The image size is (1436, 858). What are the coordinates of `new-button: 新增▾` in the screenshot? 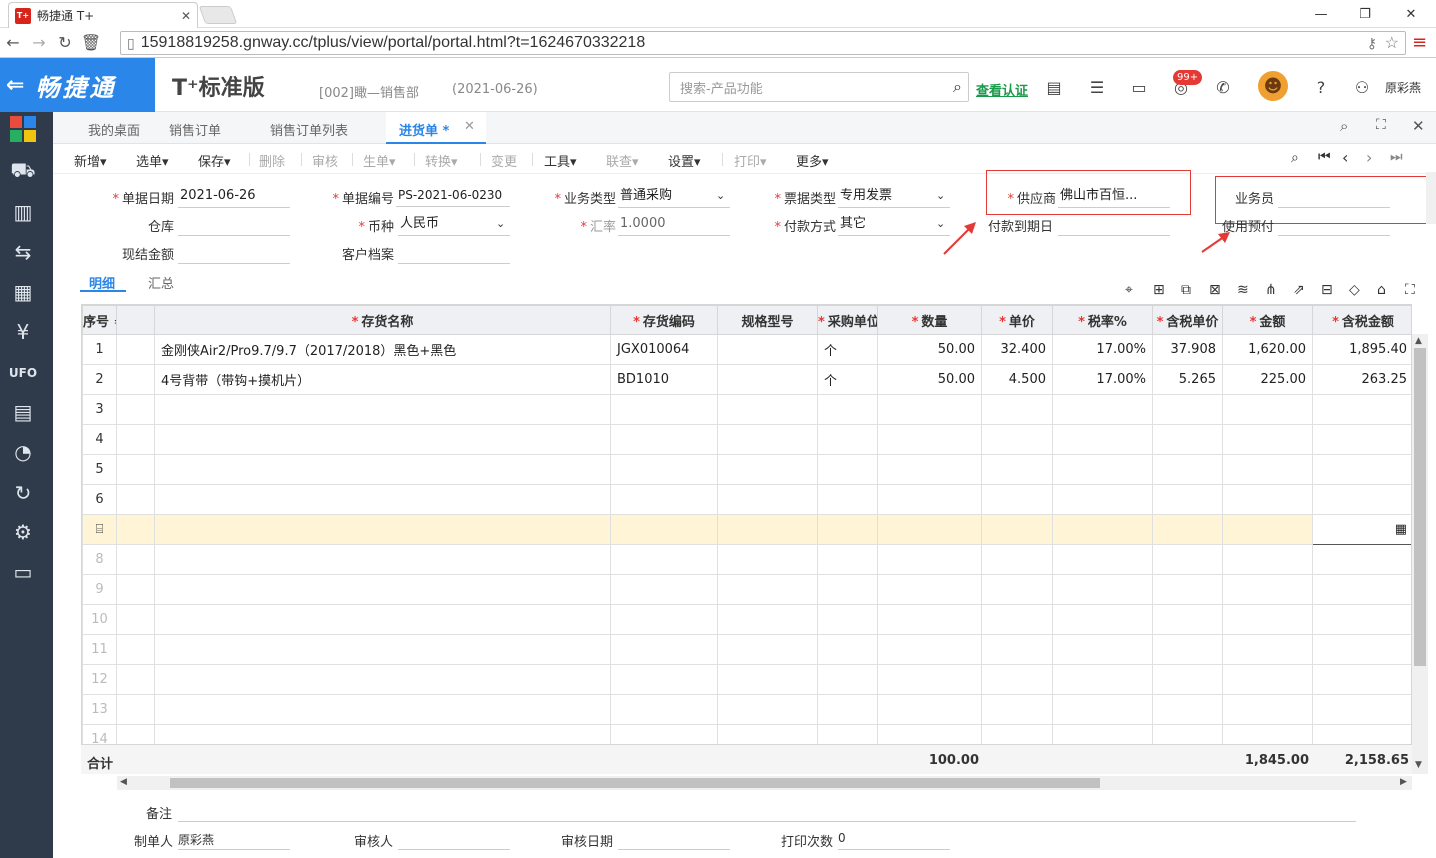 It's located at (90, 160).